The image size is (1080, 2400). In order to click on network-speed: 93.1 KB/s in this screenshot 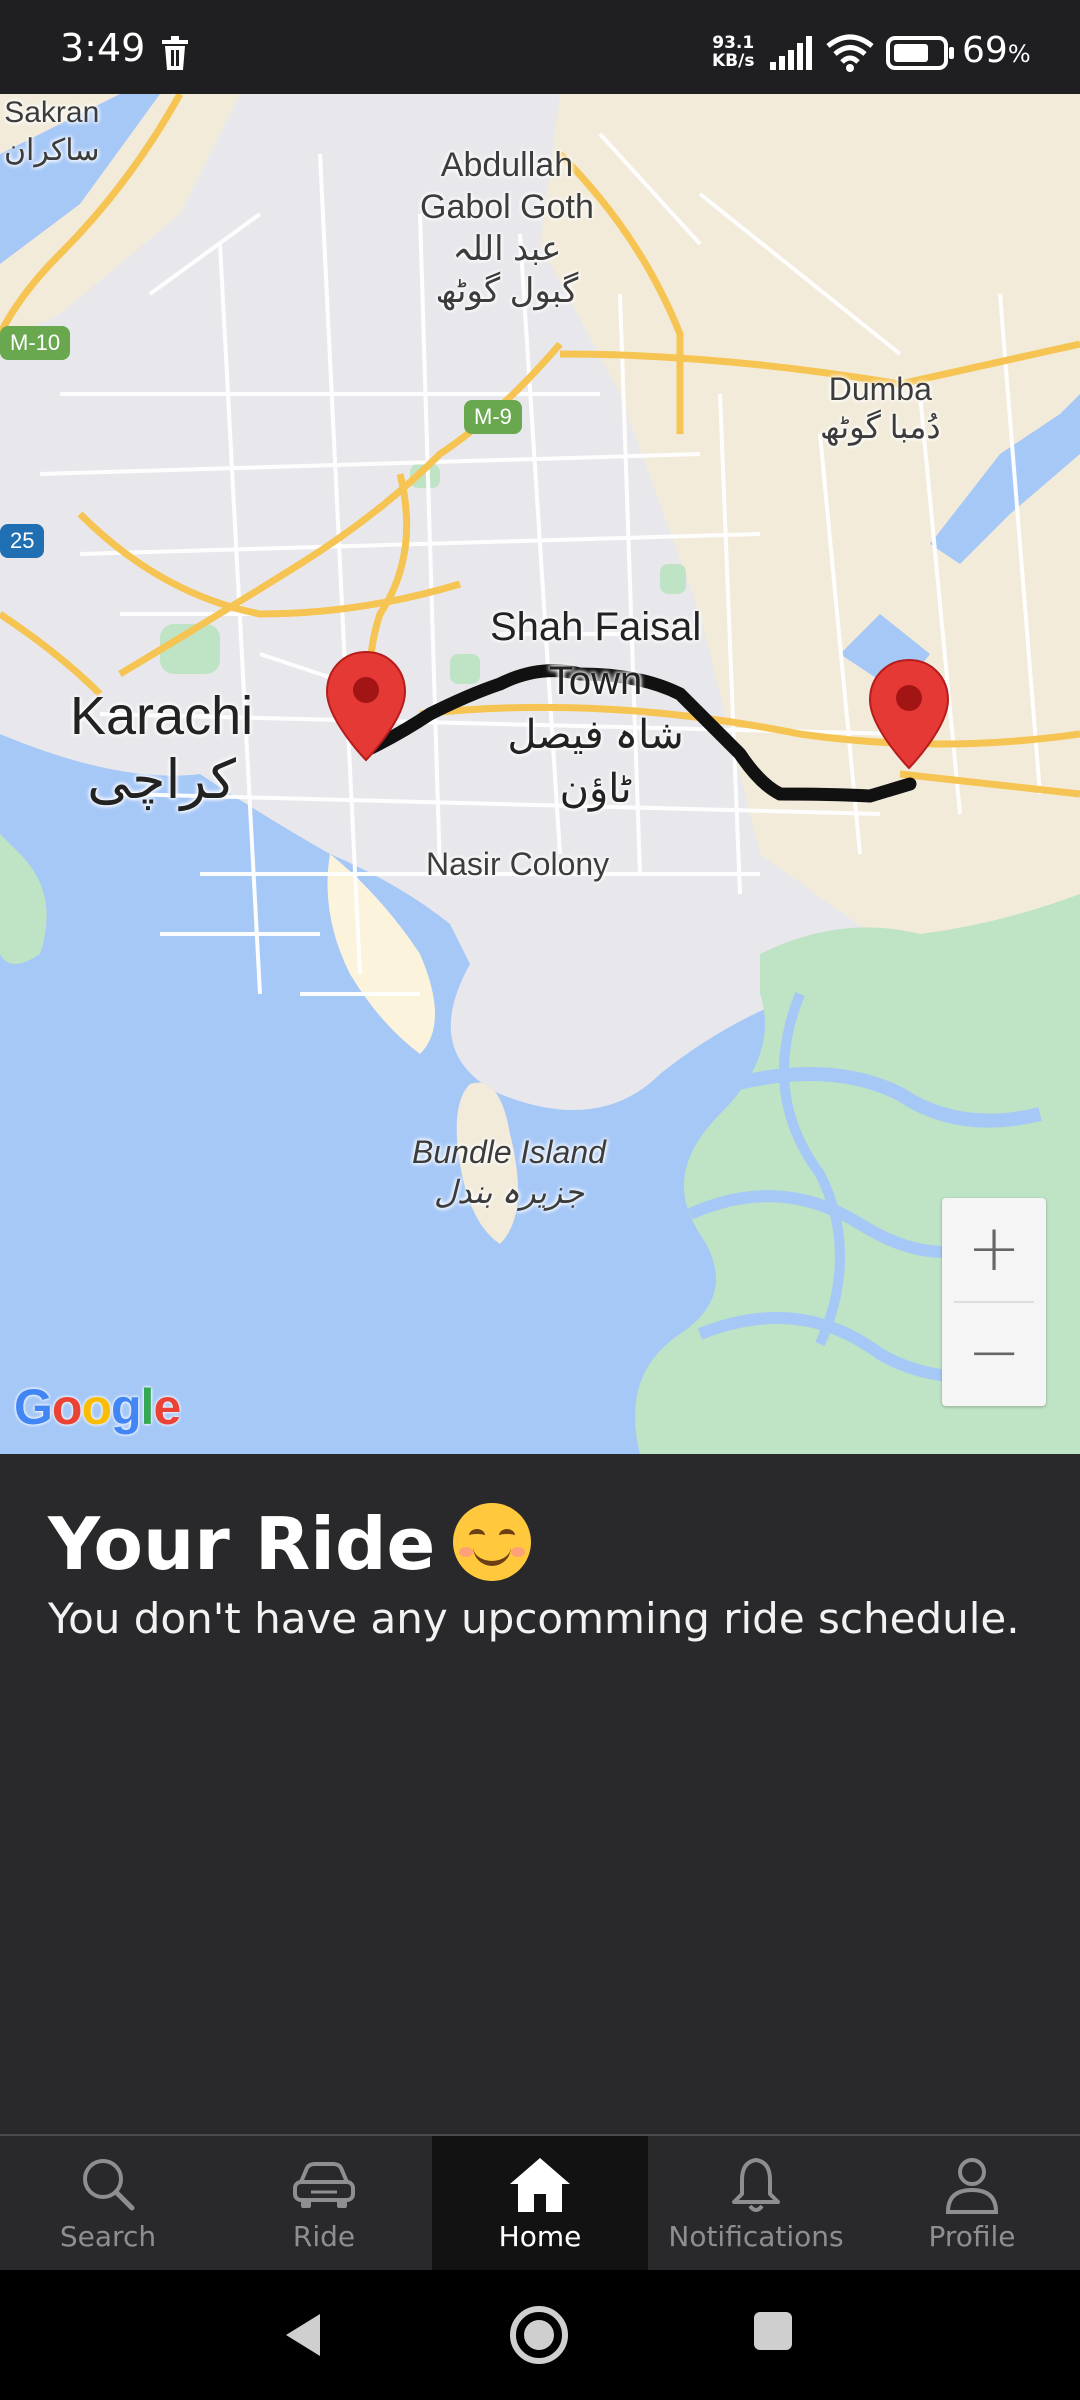, I will do `click(733, 52)`.